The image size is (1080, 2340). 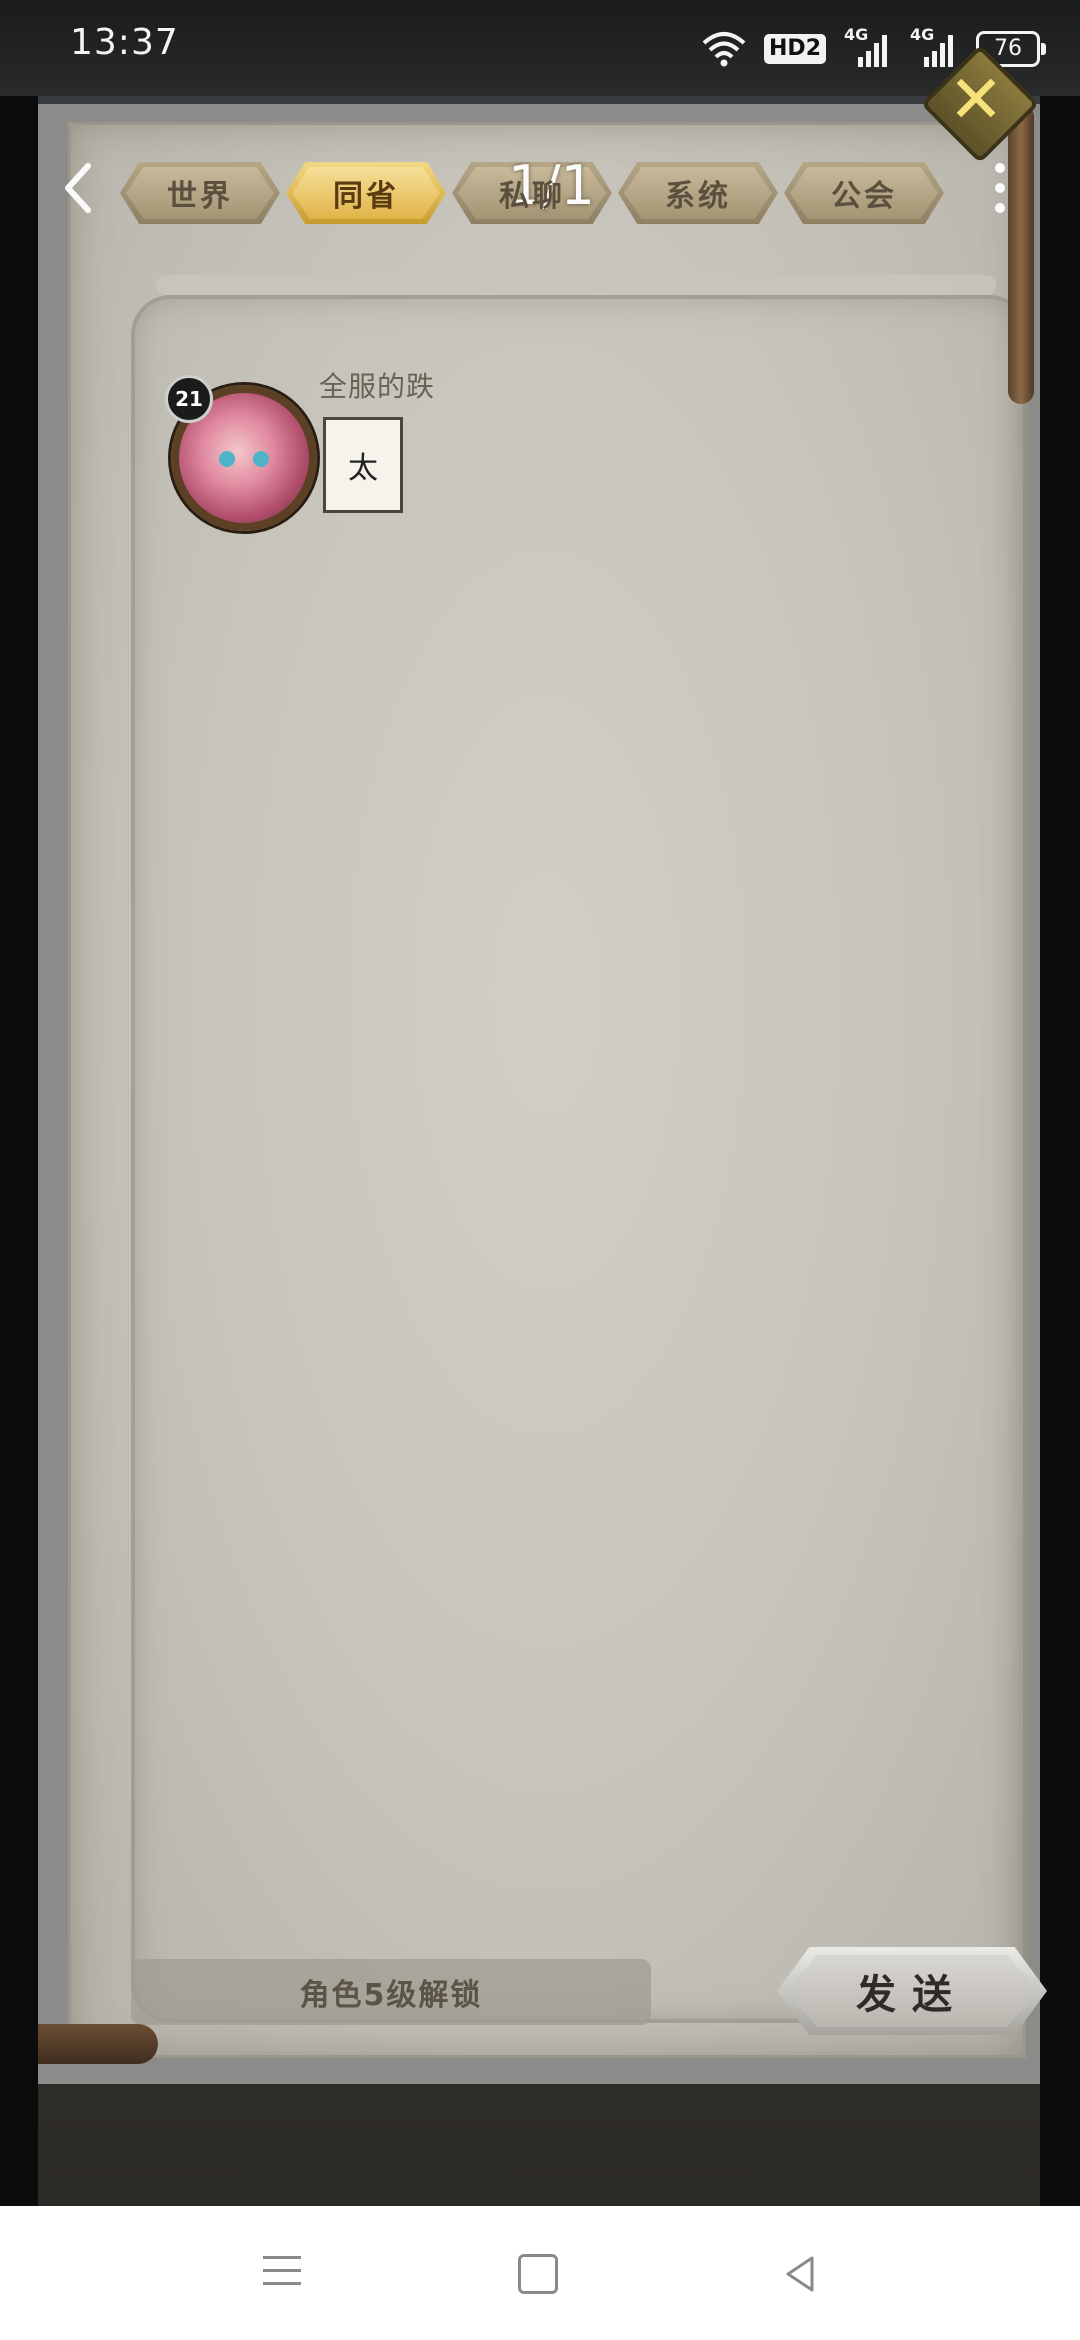 What do you see at coordinates (976, 99) in the screenshot?
I see `close-icon: ✕` at bounding box center [976, 99].